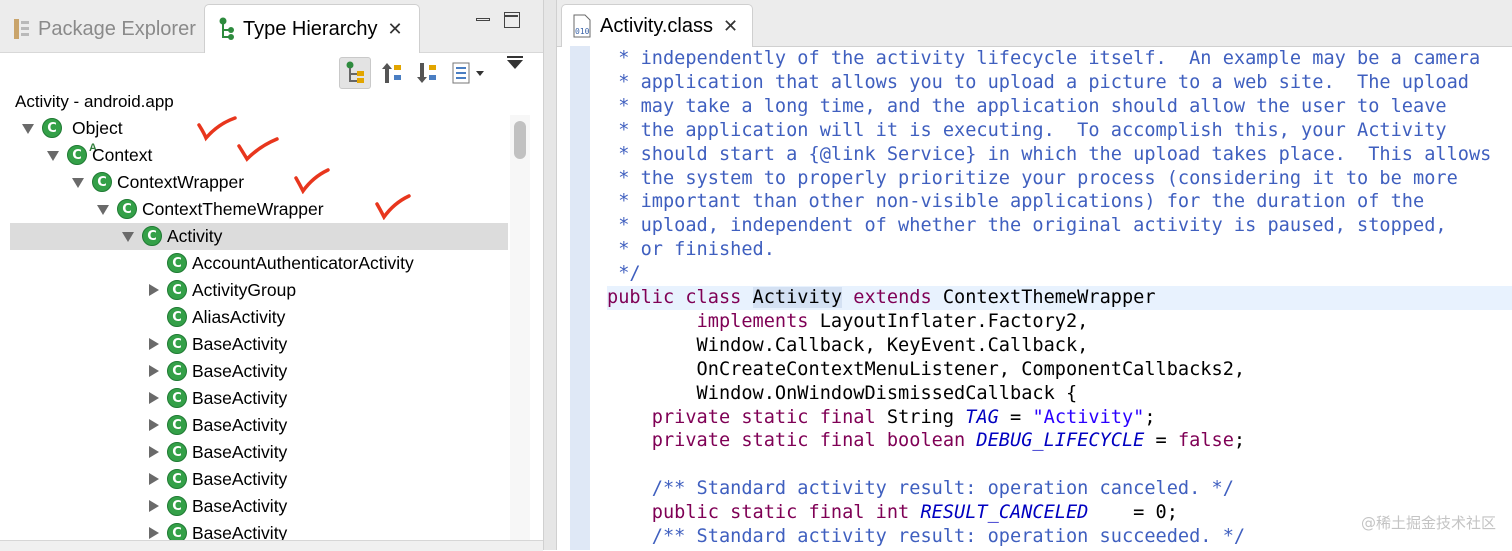 The height and width of the screenshot is (551, 1512). I want to click on tab-activity-class: 010 Activity.class ✕, so click(657, 25).